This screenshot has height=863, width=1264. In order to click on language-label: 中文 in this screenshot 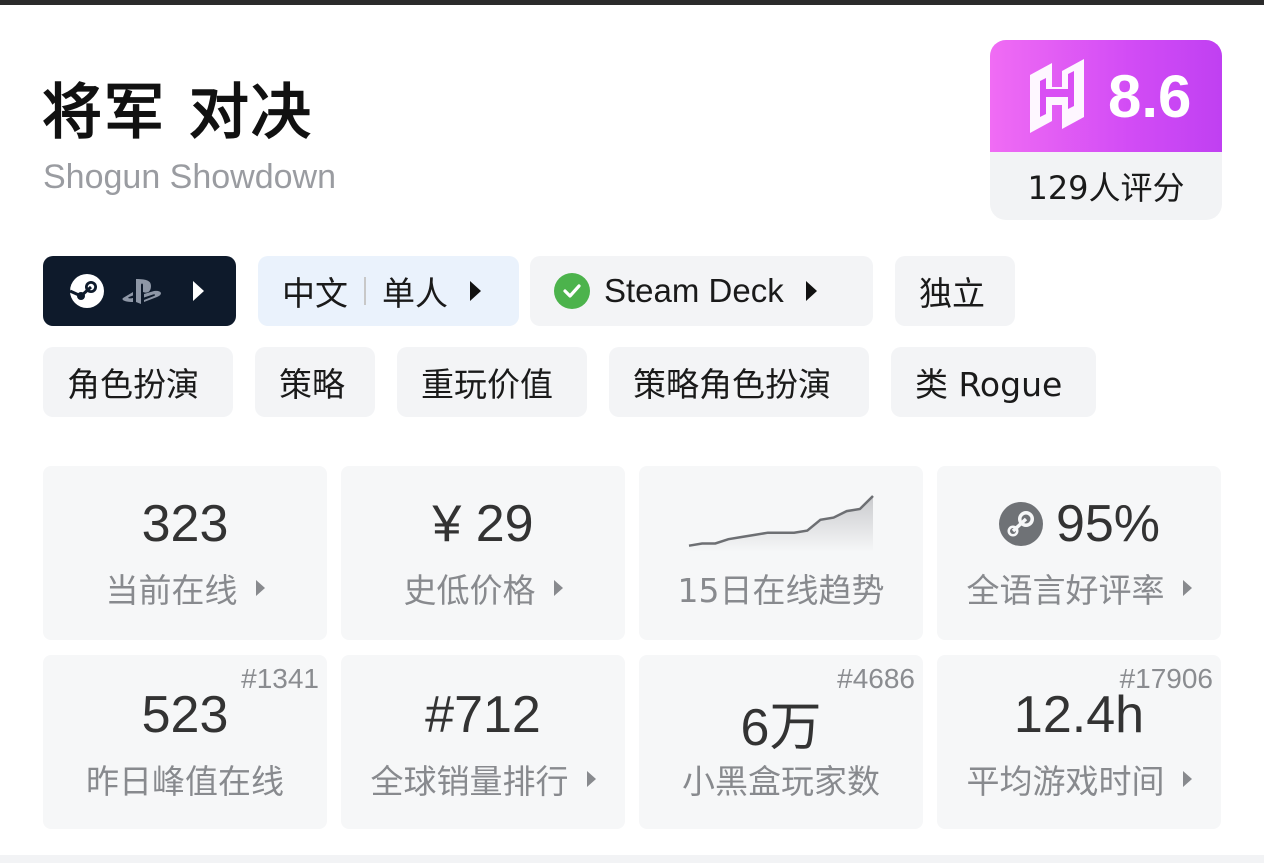, I will do `click(315, 293)`.